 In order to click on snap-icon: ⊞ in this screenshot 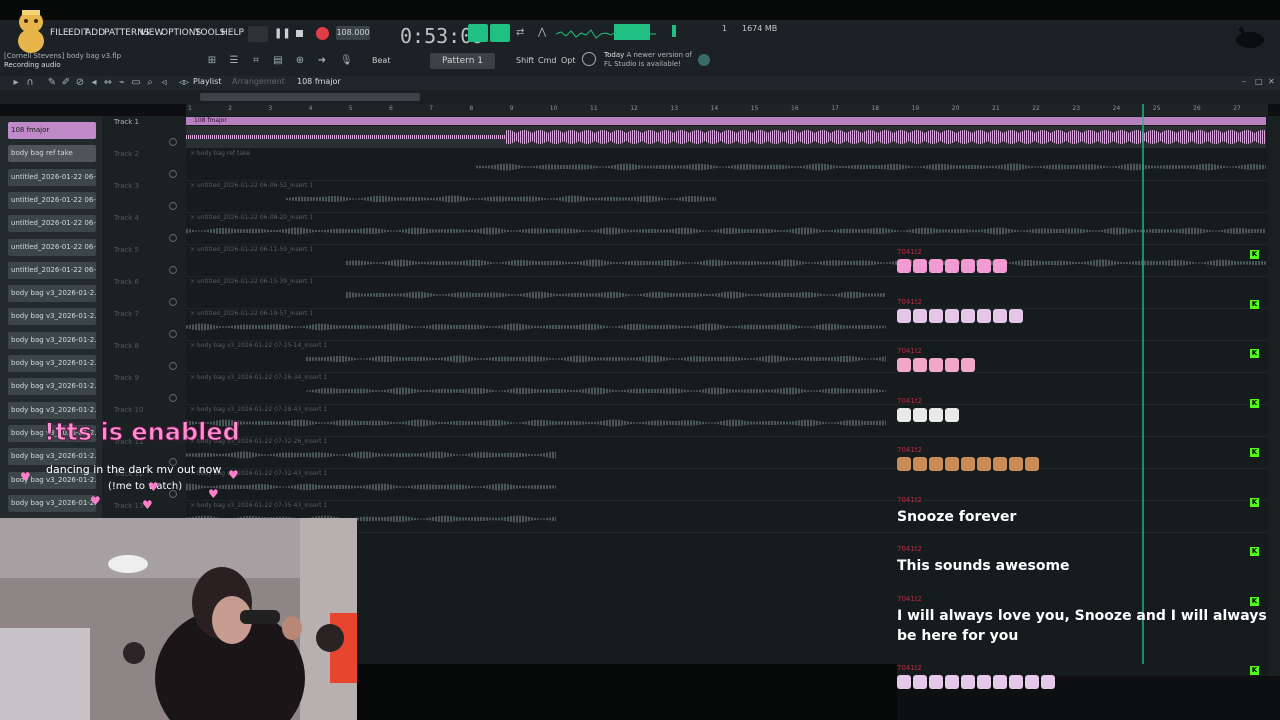, I will do `click(212, 61)`.